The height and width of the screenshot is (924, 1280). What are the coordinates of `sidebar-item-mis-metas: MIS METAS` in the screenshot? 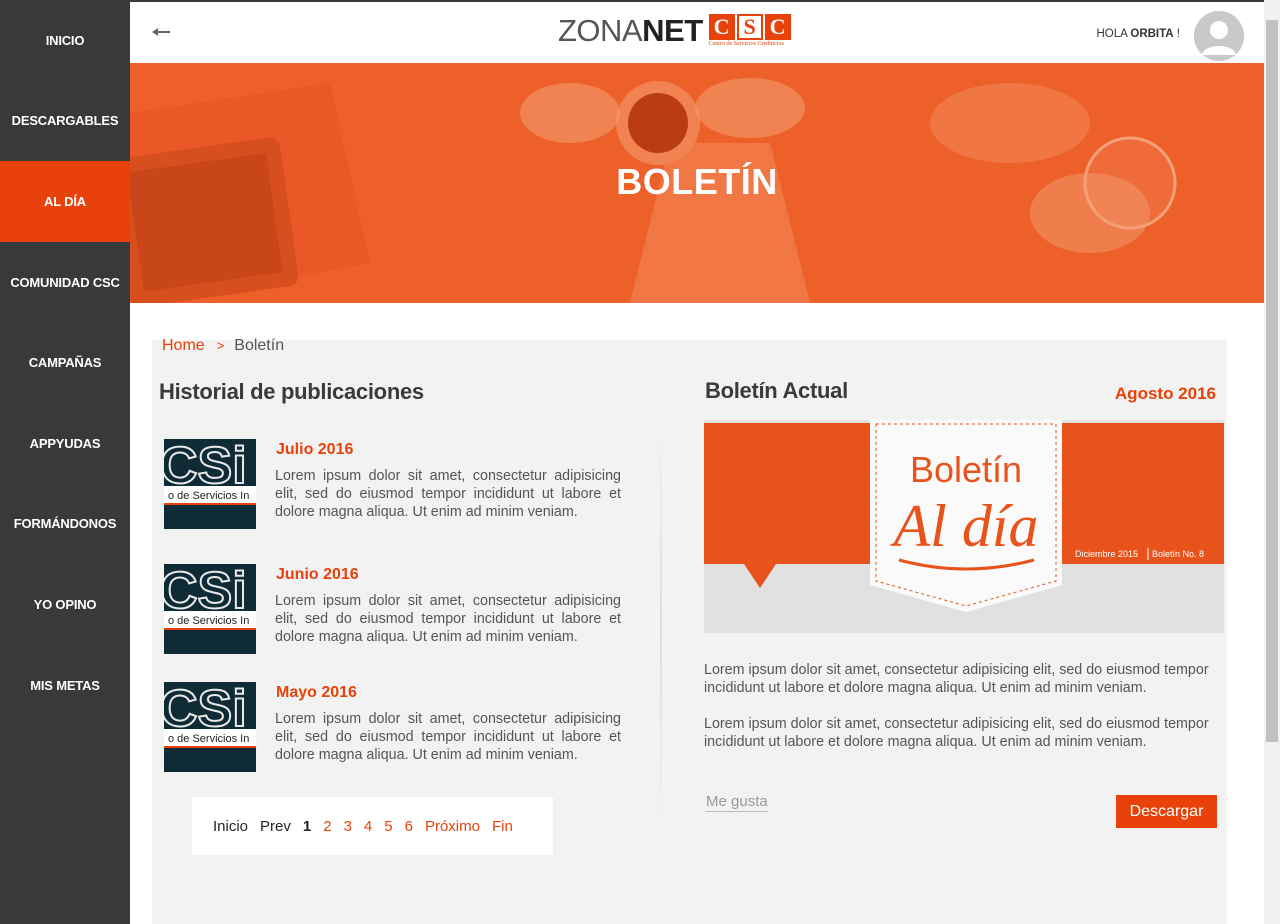 It's located at (65, 685).